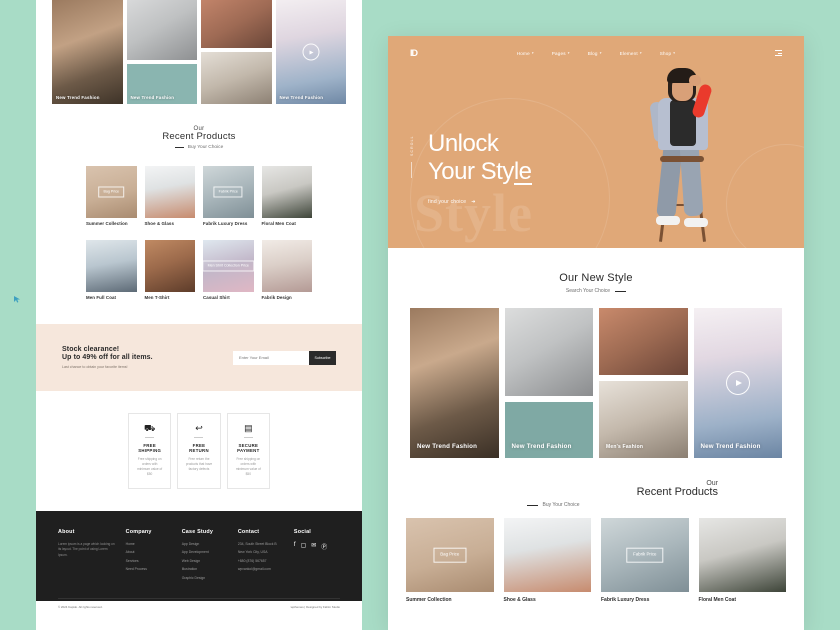 Image resolution: width=840 pixels, height=630 pixels. I want to click on product-name: Fabrik Luxury Dress, so click(625, 600).